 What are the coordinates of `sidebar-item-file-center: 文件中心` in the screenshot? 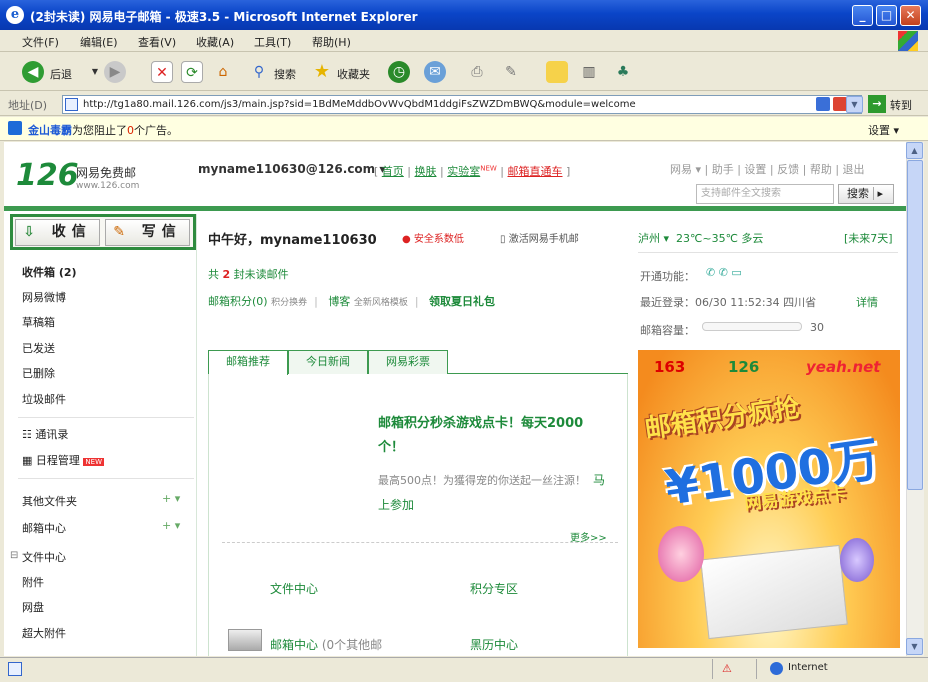 It's located at (44, 557).